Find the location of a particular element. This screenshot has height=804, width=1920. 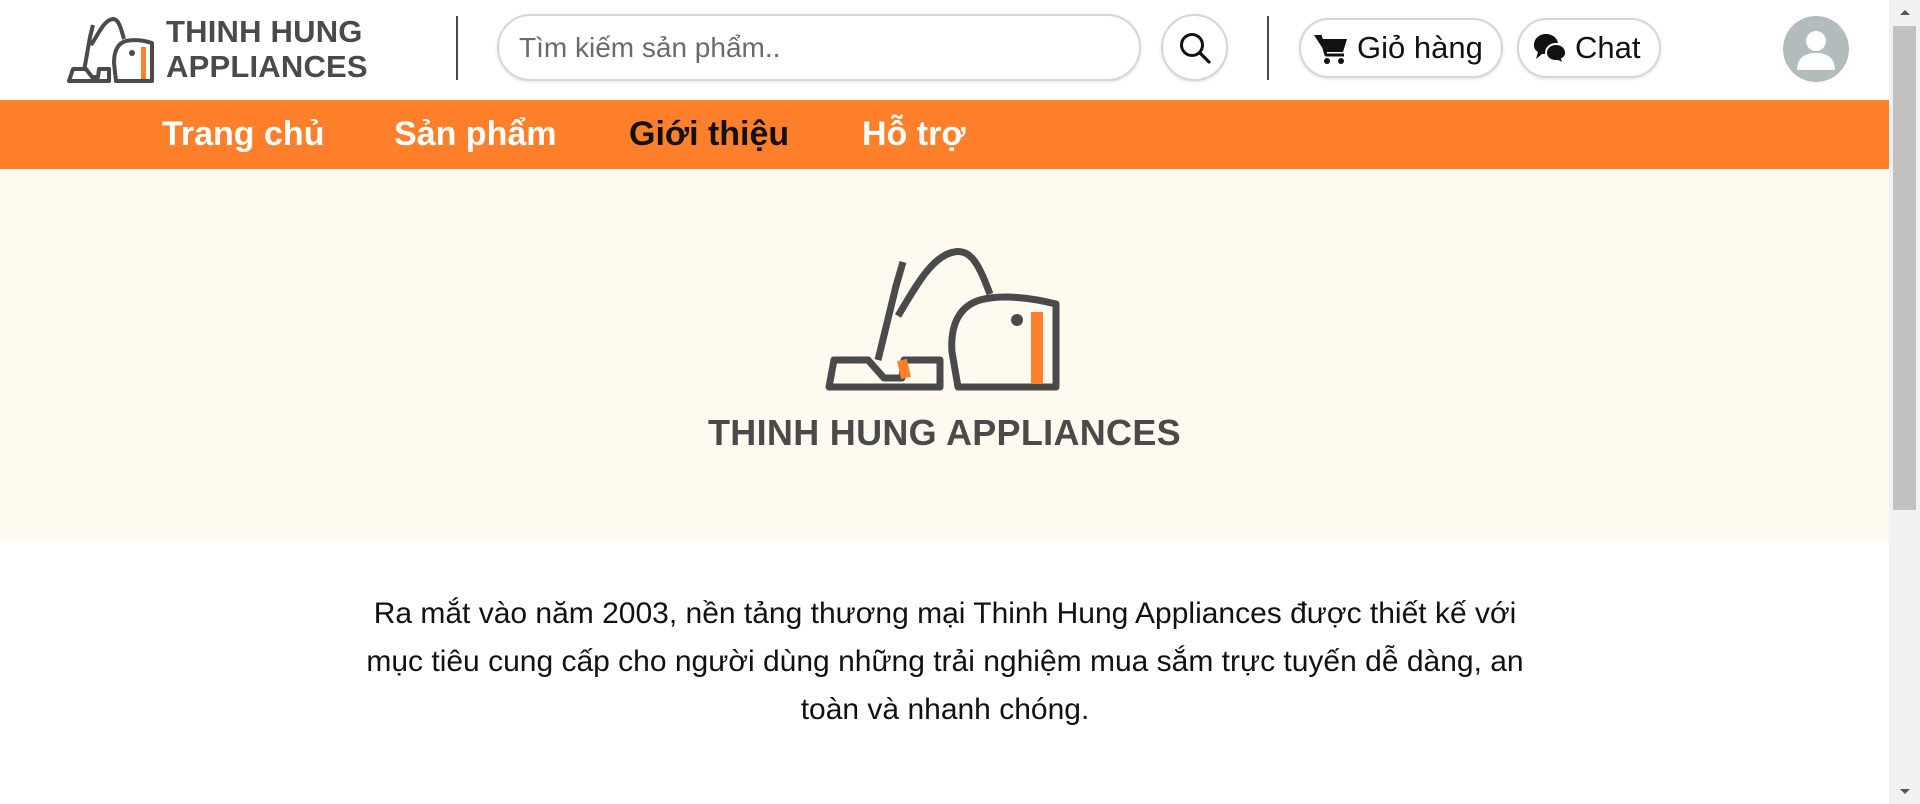

nav-item-products: Sản phẩm is located at coordinates (475, 134).